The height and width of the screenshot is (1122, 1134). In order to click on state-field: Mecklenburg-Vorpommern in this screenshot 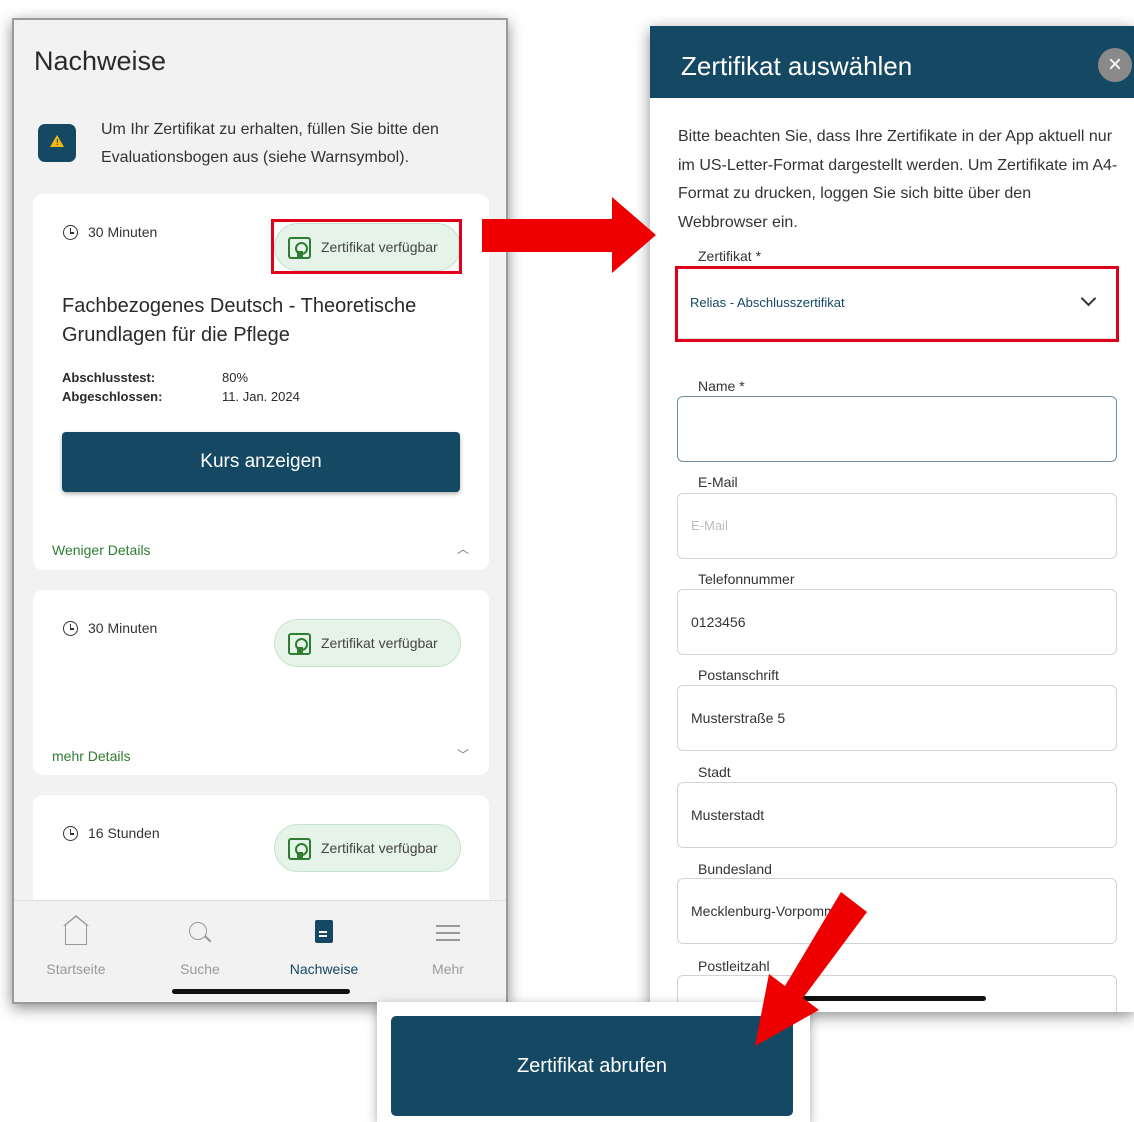, I will do `click(897, 911)`.